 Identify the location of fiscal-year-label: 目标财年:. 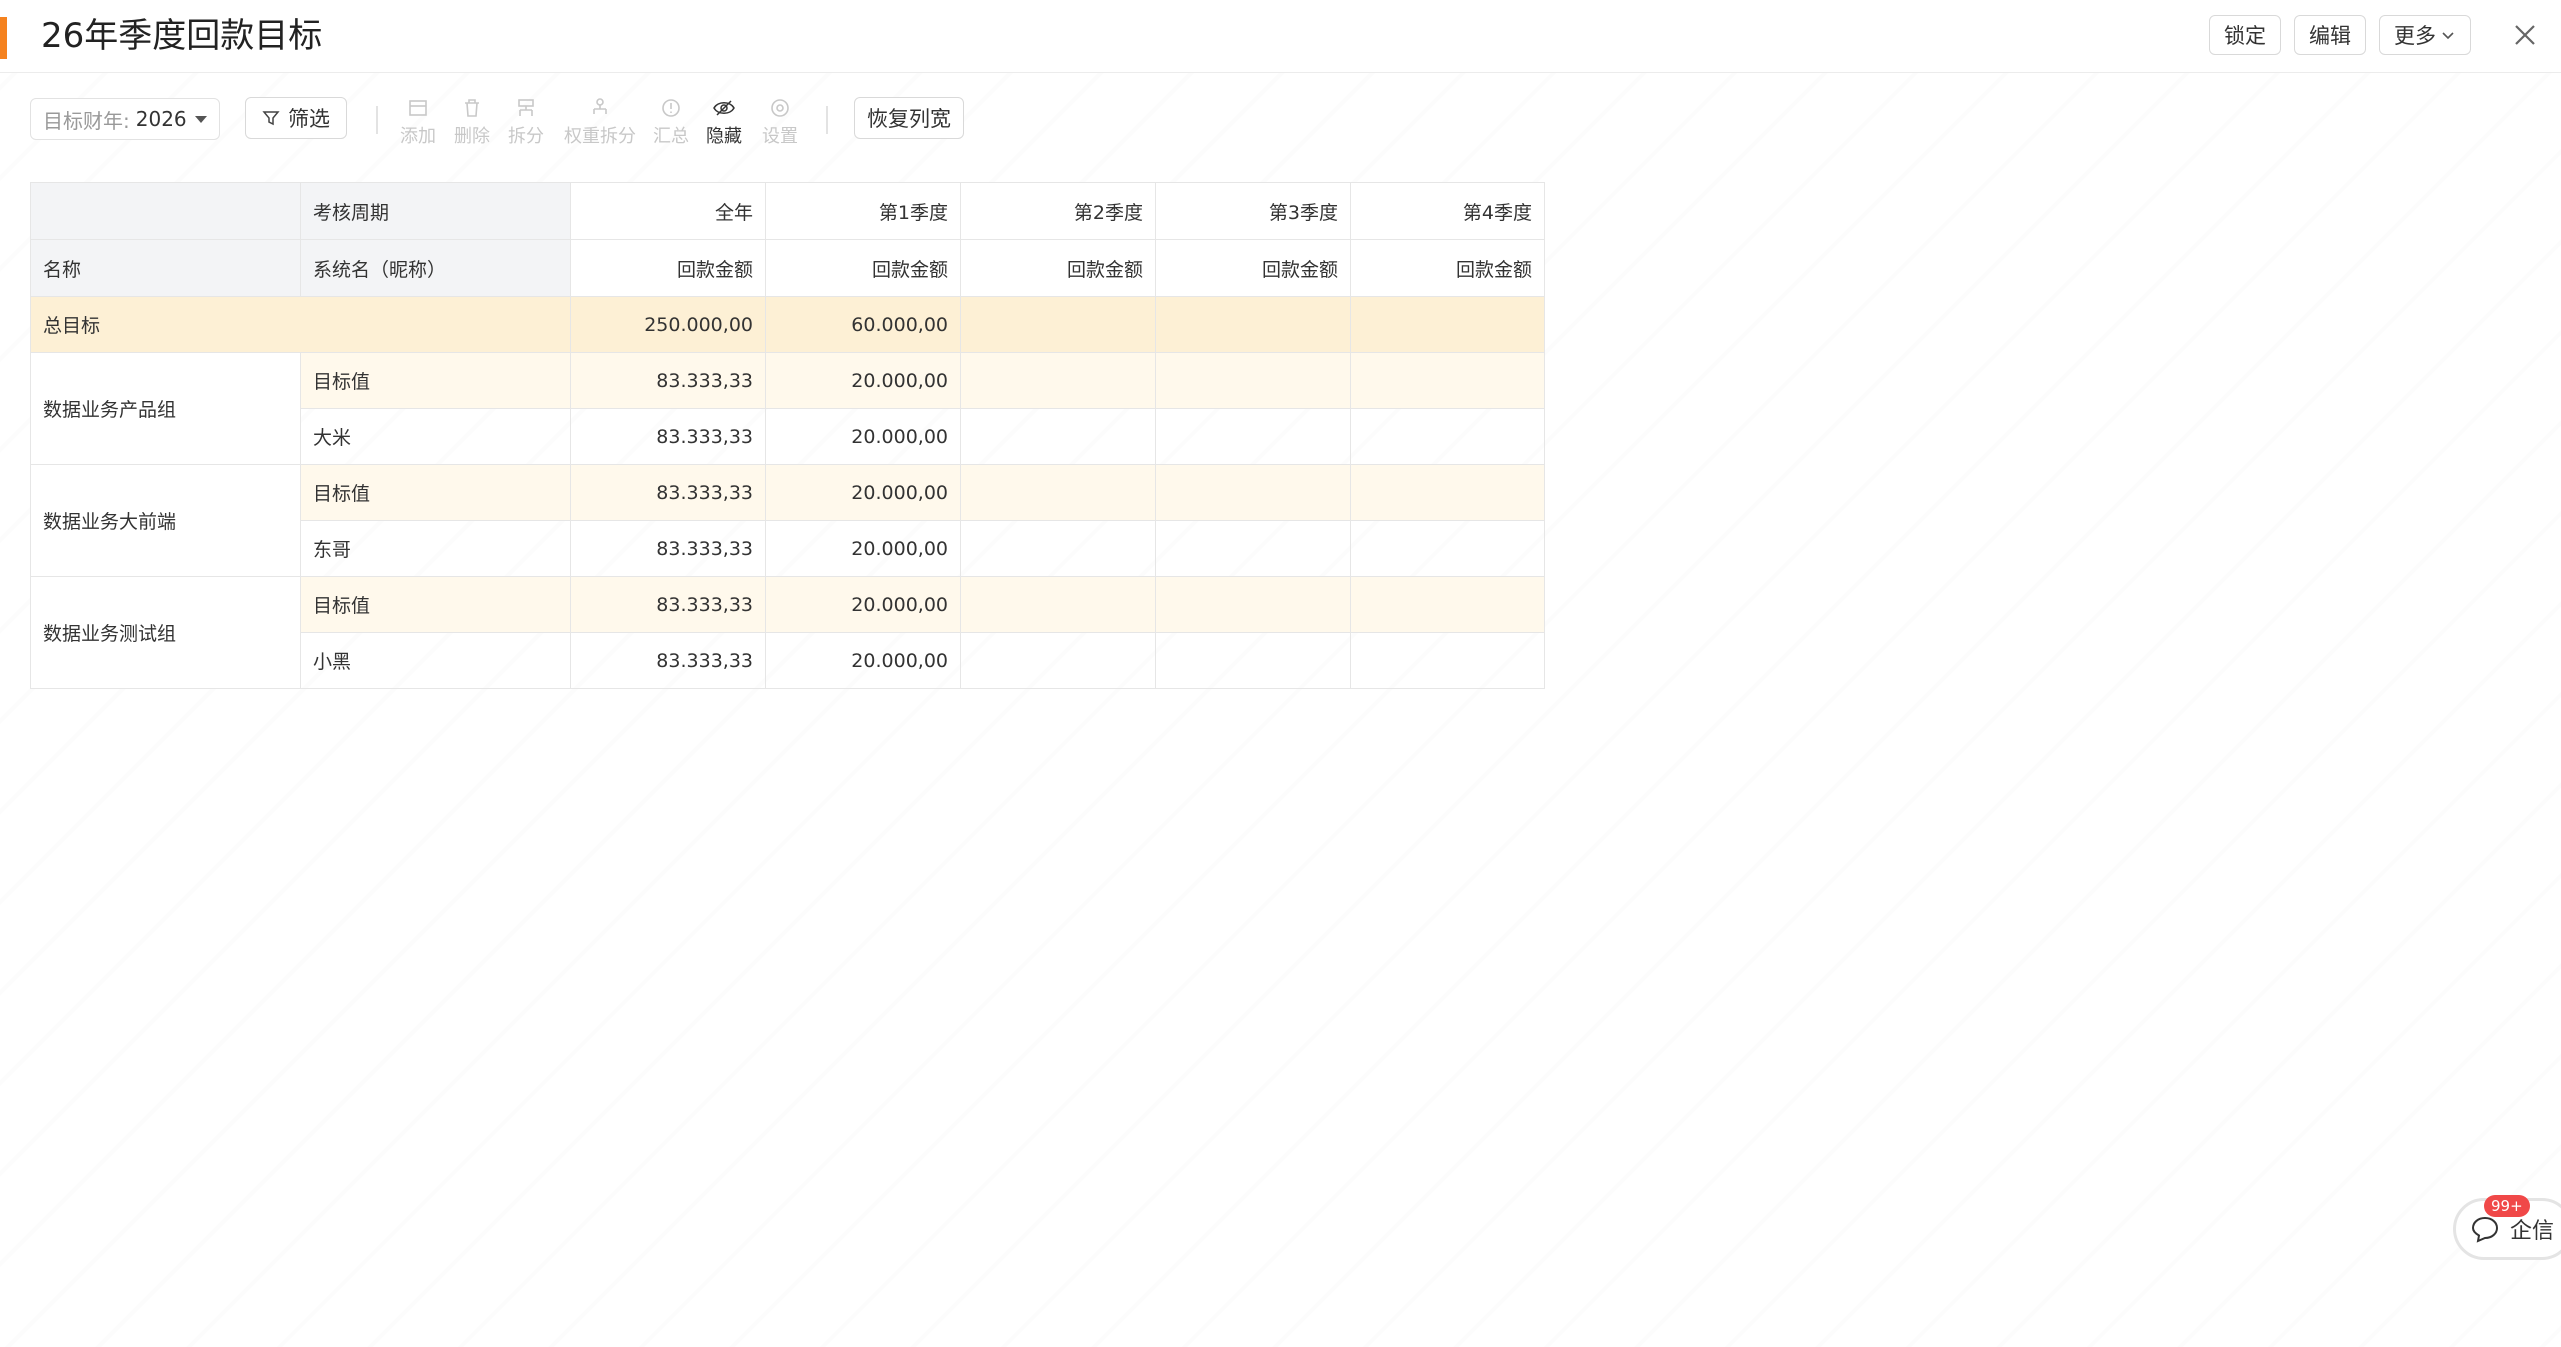
(86, 120).